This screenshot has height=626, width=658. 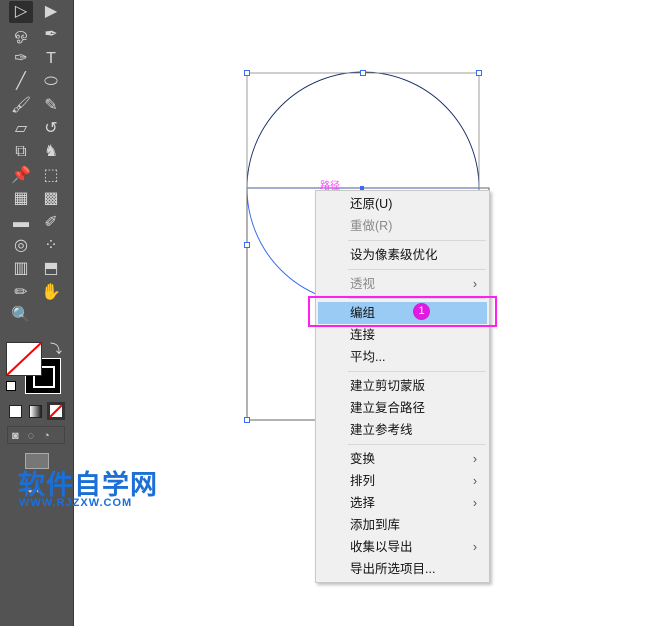 I want to click on step-badge: 1, so click(x=421, y=311).